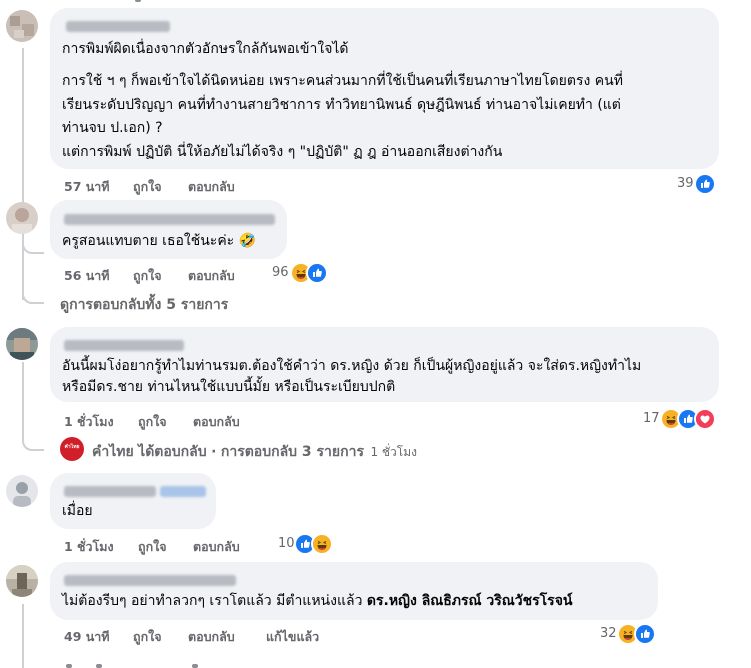 This screenshot has width=751, height=668. I want to click on comment-text: ท่านจบ ป.เอก) ?, so click(112, 128).